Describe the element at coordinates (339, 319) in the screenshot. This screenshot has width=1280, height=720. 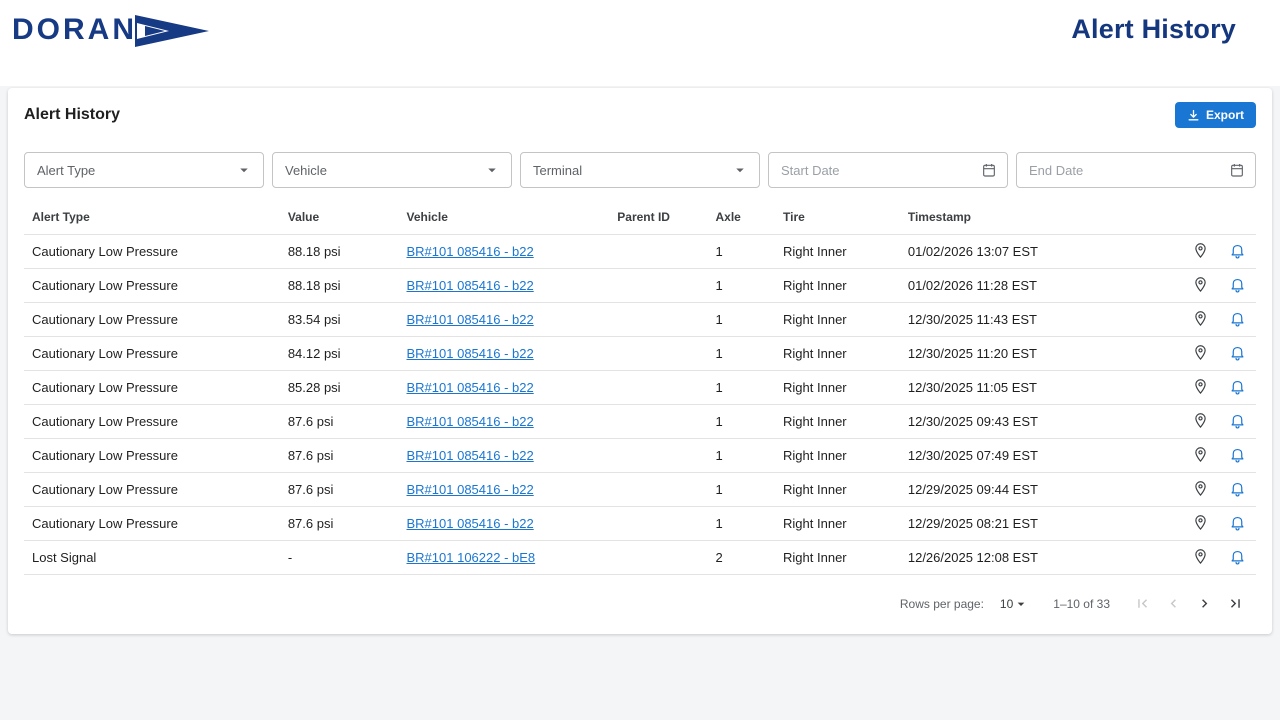
I see `cell-value: 83.54 psi` at that location.